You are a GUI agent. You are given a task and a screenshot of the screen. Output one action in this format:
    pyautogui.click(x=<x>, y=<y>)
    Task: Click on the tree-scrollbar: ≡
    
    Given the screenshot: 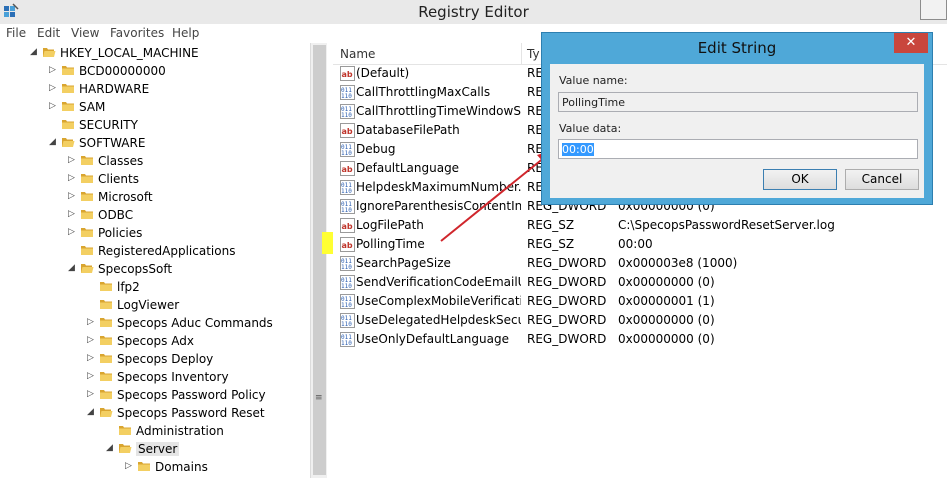 What is the action you would take?
    pyautogui.click(x=318, y=260)
    